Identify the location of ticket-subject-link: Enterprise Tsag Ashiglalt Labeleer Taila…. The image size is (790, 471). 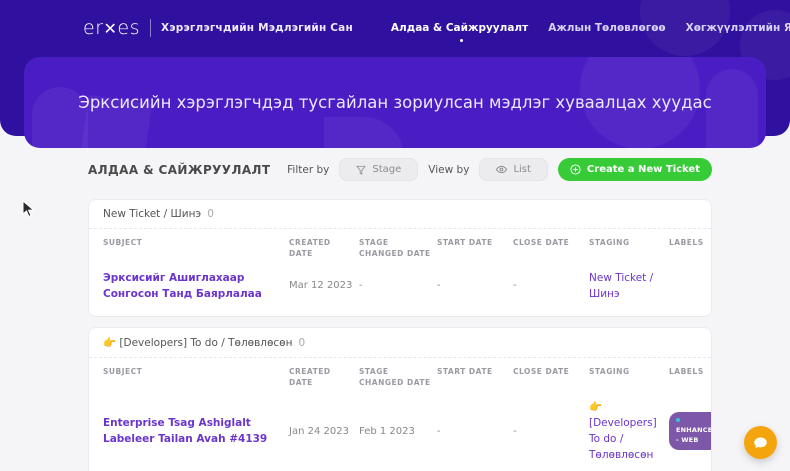
(194, 431).